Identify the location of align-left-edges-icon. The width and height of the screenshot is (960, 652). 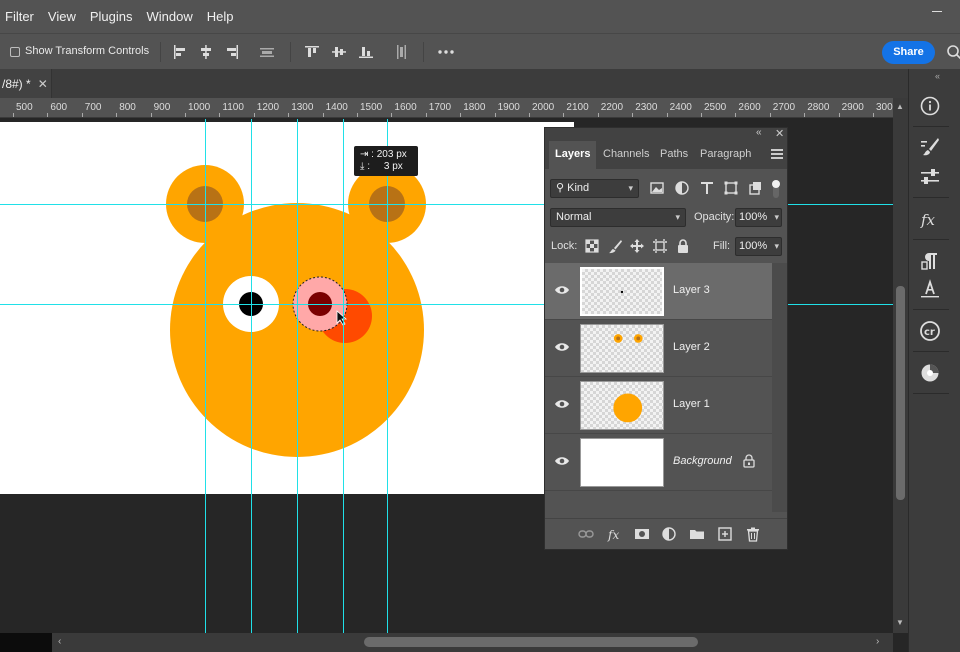
(180, 52).